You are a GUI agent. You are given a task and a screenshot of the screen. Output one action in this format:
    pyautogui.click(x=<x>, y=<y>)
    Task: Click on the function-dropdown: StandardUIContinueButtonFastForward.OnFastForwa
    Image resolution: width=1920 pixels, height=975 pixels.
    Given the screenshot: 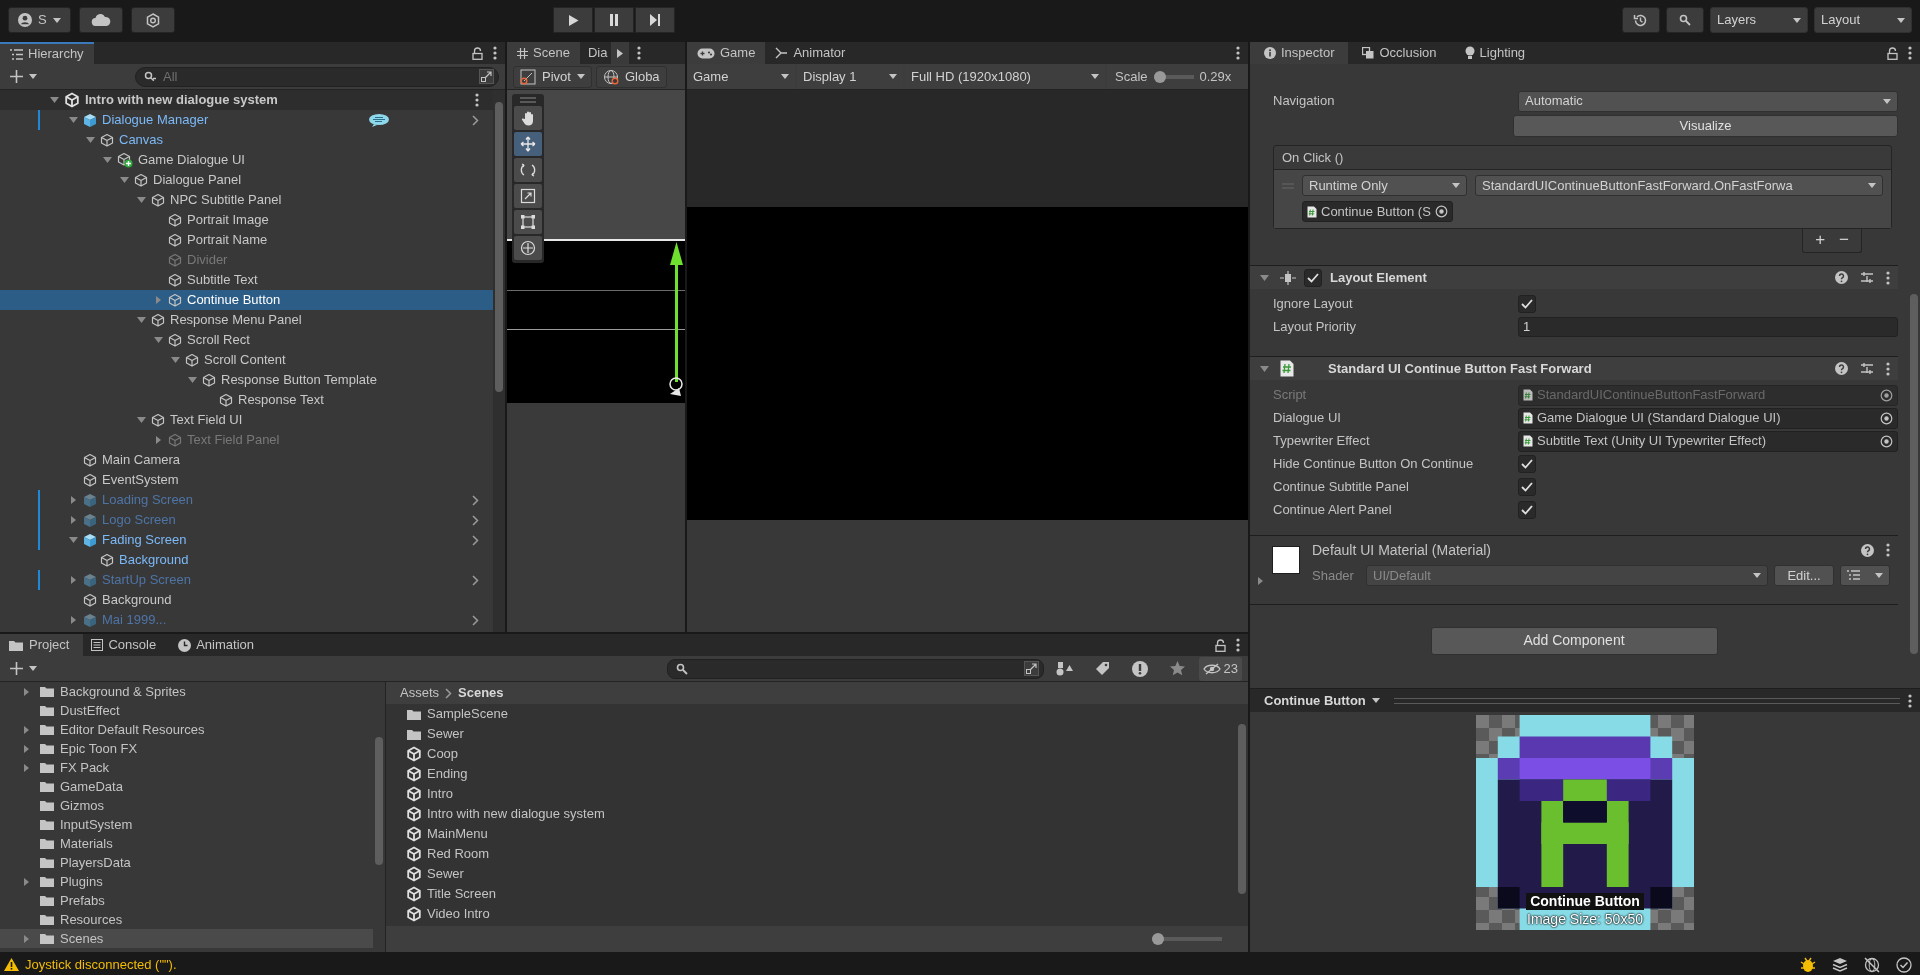 What is the action you would take?
    pyautogui.click(x=1679, y=185)
    